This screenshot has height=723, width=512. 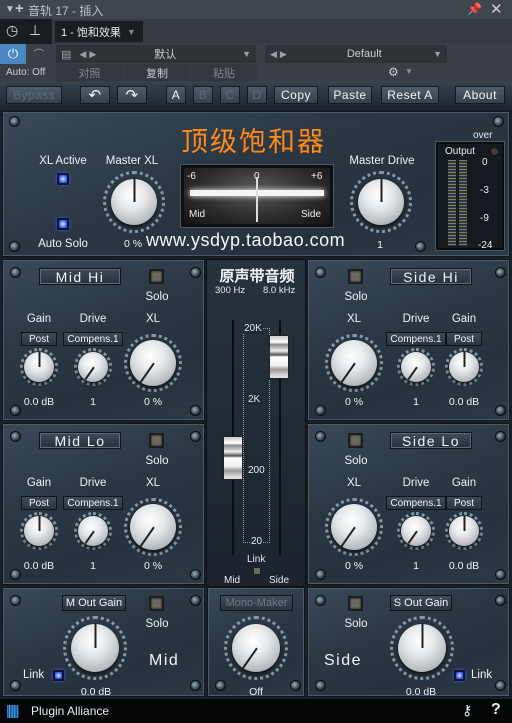 I want to click on s-out-gain-knob, so click(x=422, y=647).